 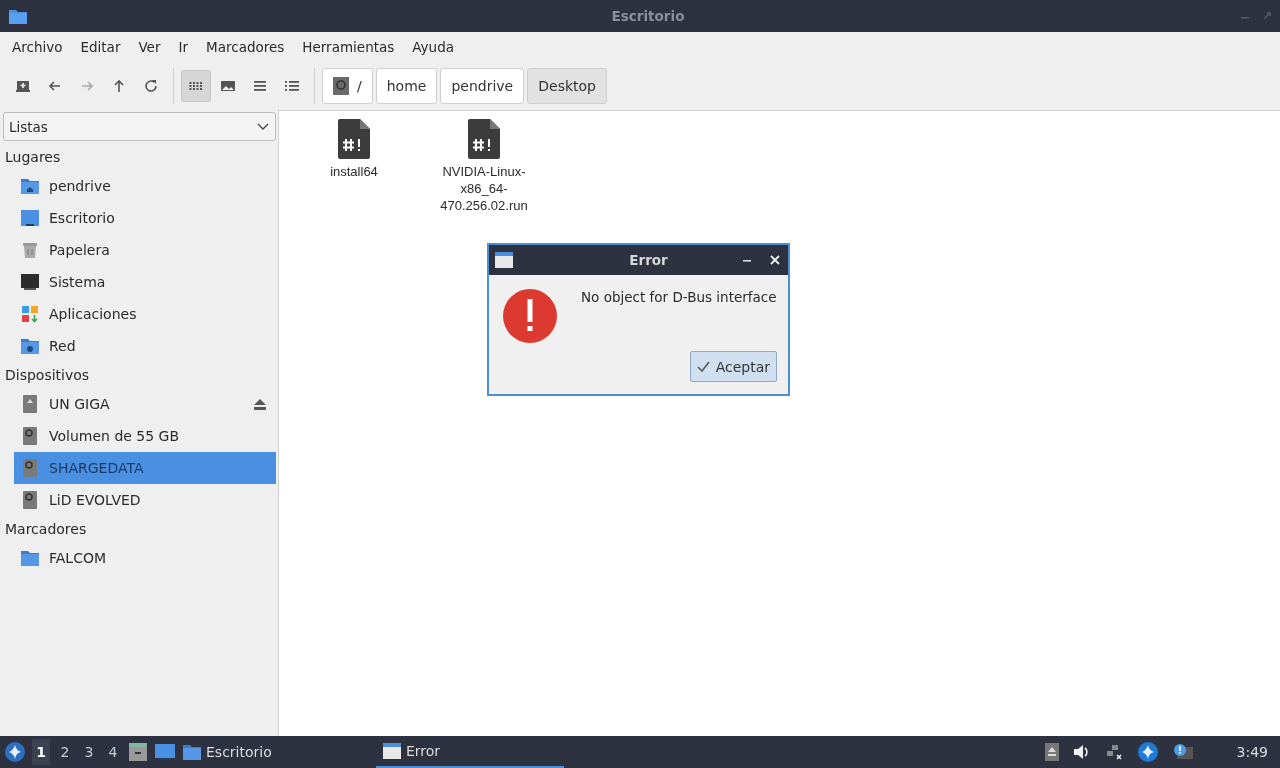 I want to click on view-dropdown: Listas, so click(x=139, y=126).